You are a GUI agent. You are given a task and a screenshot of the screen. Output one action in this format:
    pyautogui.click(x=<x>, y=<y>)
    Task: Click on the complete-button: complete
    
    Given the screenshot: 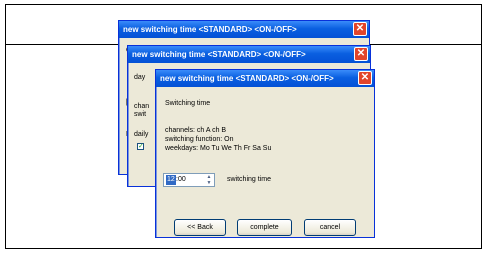 What is the action you would take?
    pyautogui.click(x=264, y=227)
    